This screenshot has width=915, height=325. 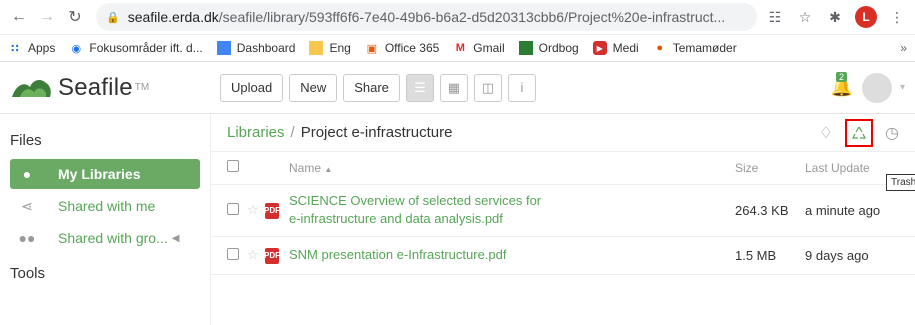 I want to click on chevron-down-icon: ▾, so click(x=902, y=87).